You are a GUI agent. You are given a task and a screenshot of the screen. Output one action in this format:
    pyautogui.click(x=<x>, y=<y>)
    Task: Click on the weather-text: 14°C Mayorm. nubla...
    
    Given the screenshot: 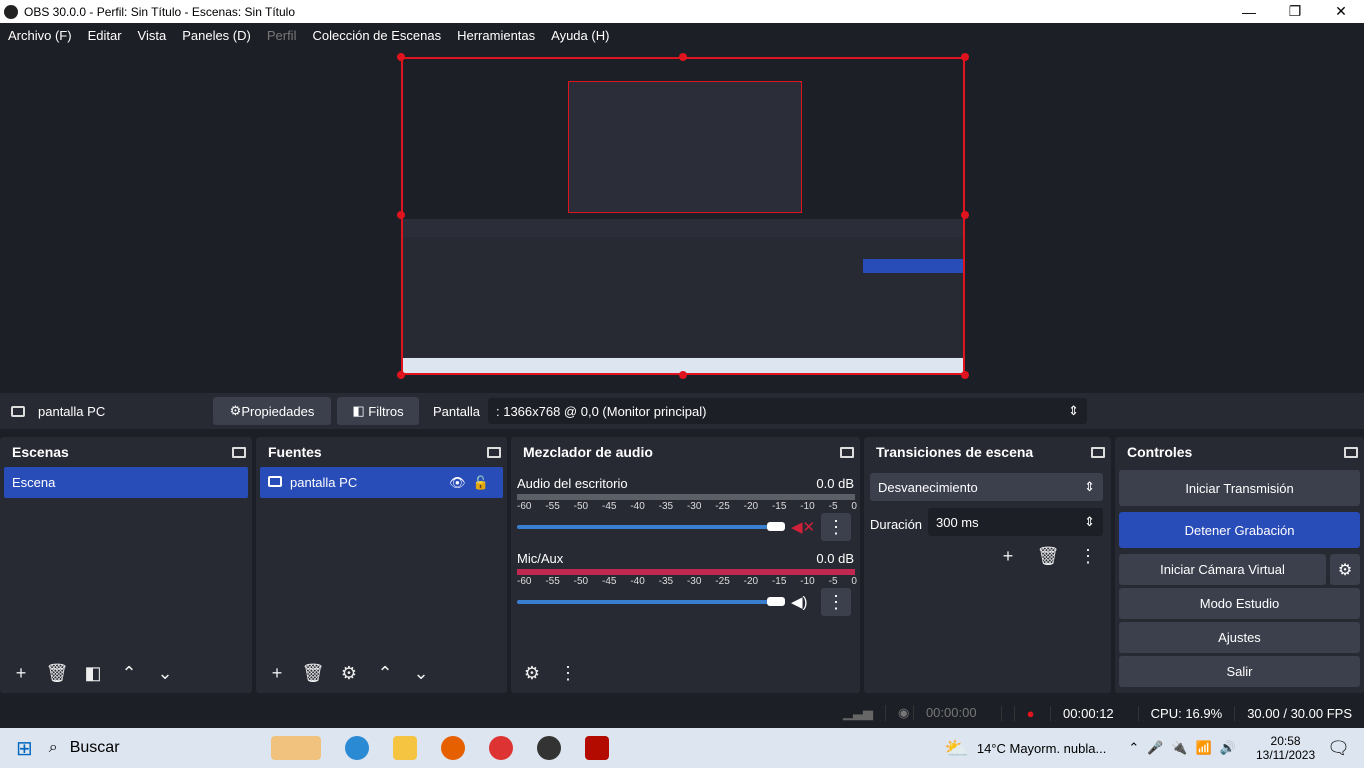 What is the action you would take?
    pyautogui.click(x=1041, y=748)
    